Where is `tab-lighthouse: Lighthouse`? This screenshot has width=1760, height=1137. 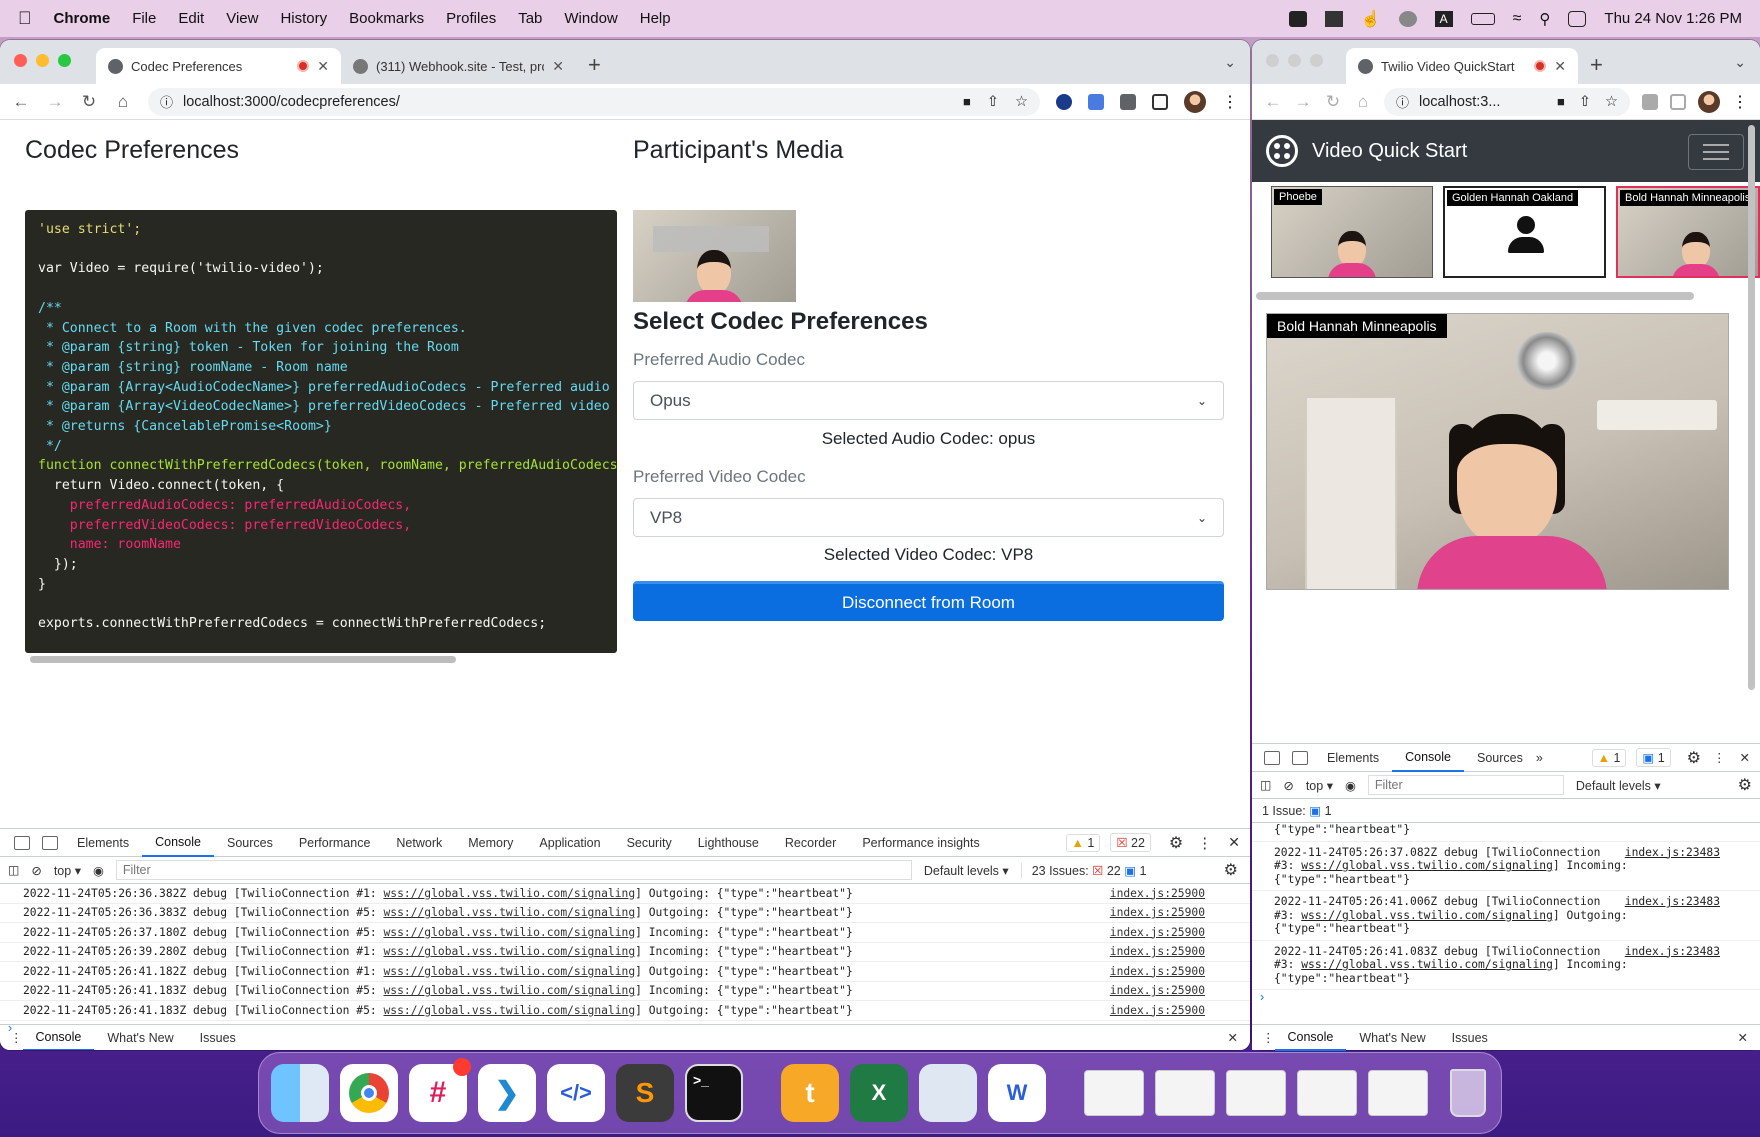 tab-lighthouse: Lighthouse is located at coordinates (728, 843).